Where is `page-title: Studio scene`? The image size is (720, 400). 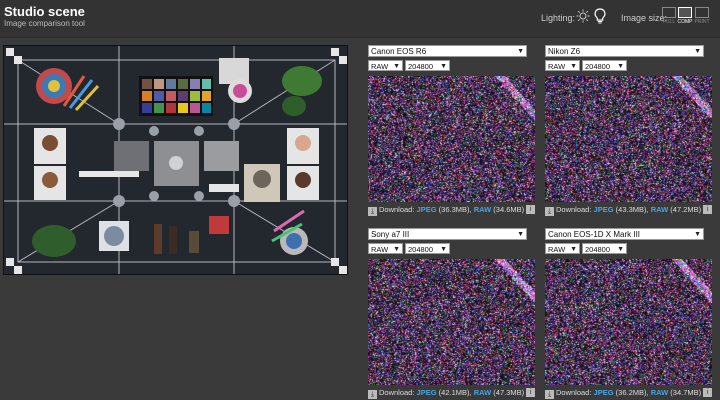 page-title: Studio scene is located at coordinates (44, 11).